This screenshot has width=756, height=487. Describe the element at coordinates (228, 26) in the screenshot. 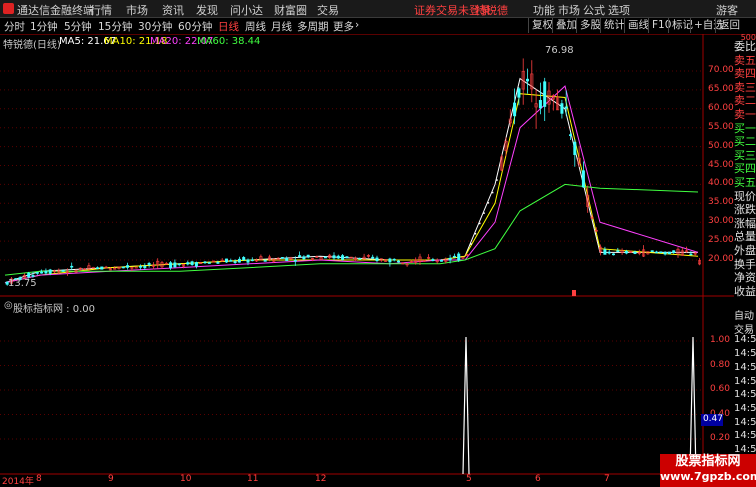

I see `period-daily: 日线` at that location.